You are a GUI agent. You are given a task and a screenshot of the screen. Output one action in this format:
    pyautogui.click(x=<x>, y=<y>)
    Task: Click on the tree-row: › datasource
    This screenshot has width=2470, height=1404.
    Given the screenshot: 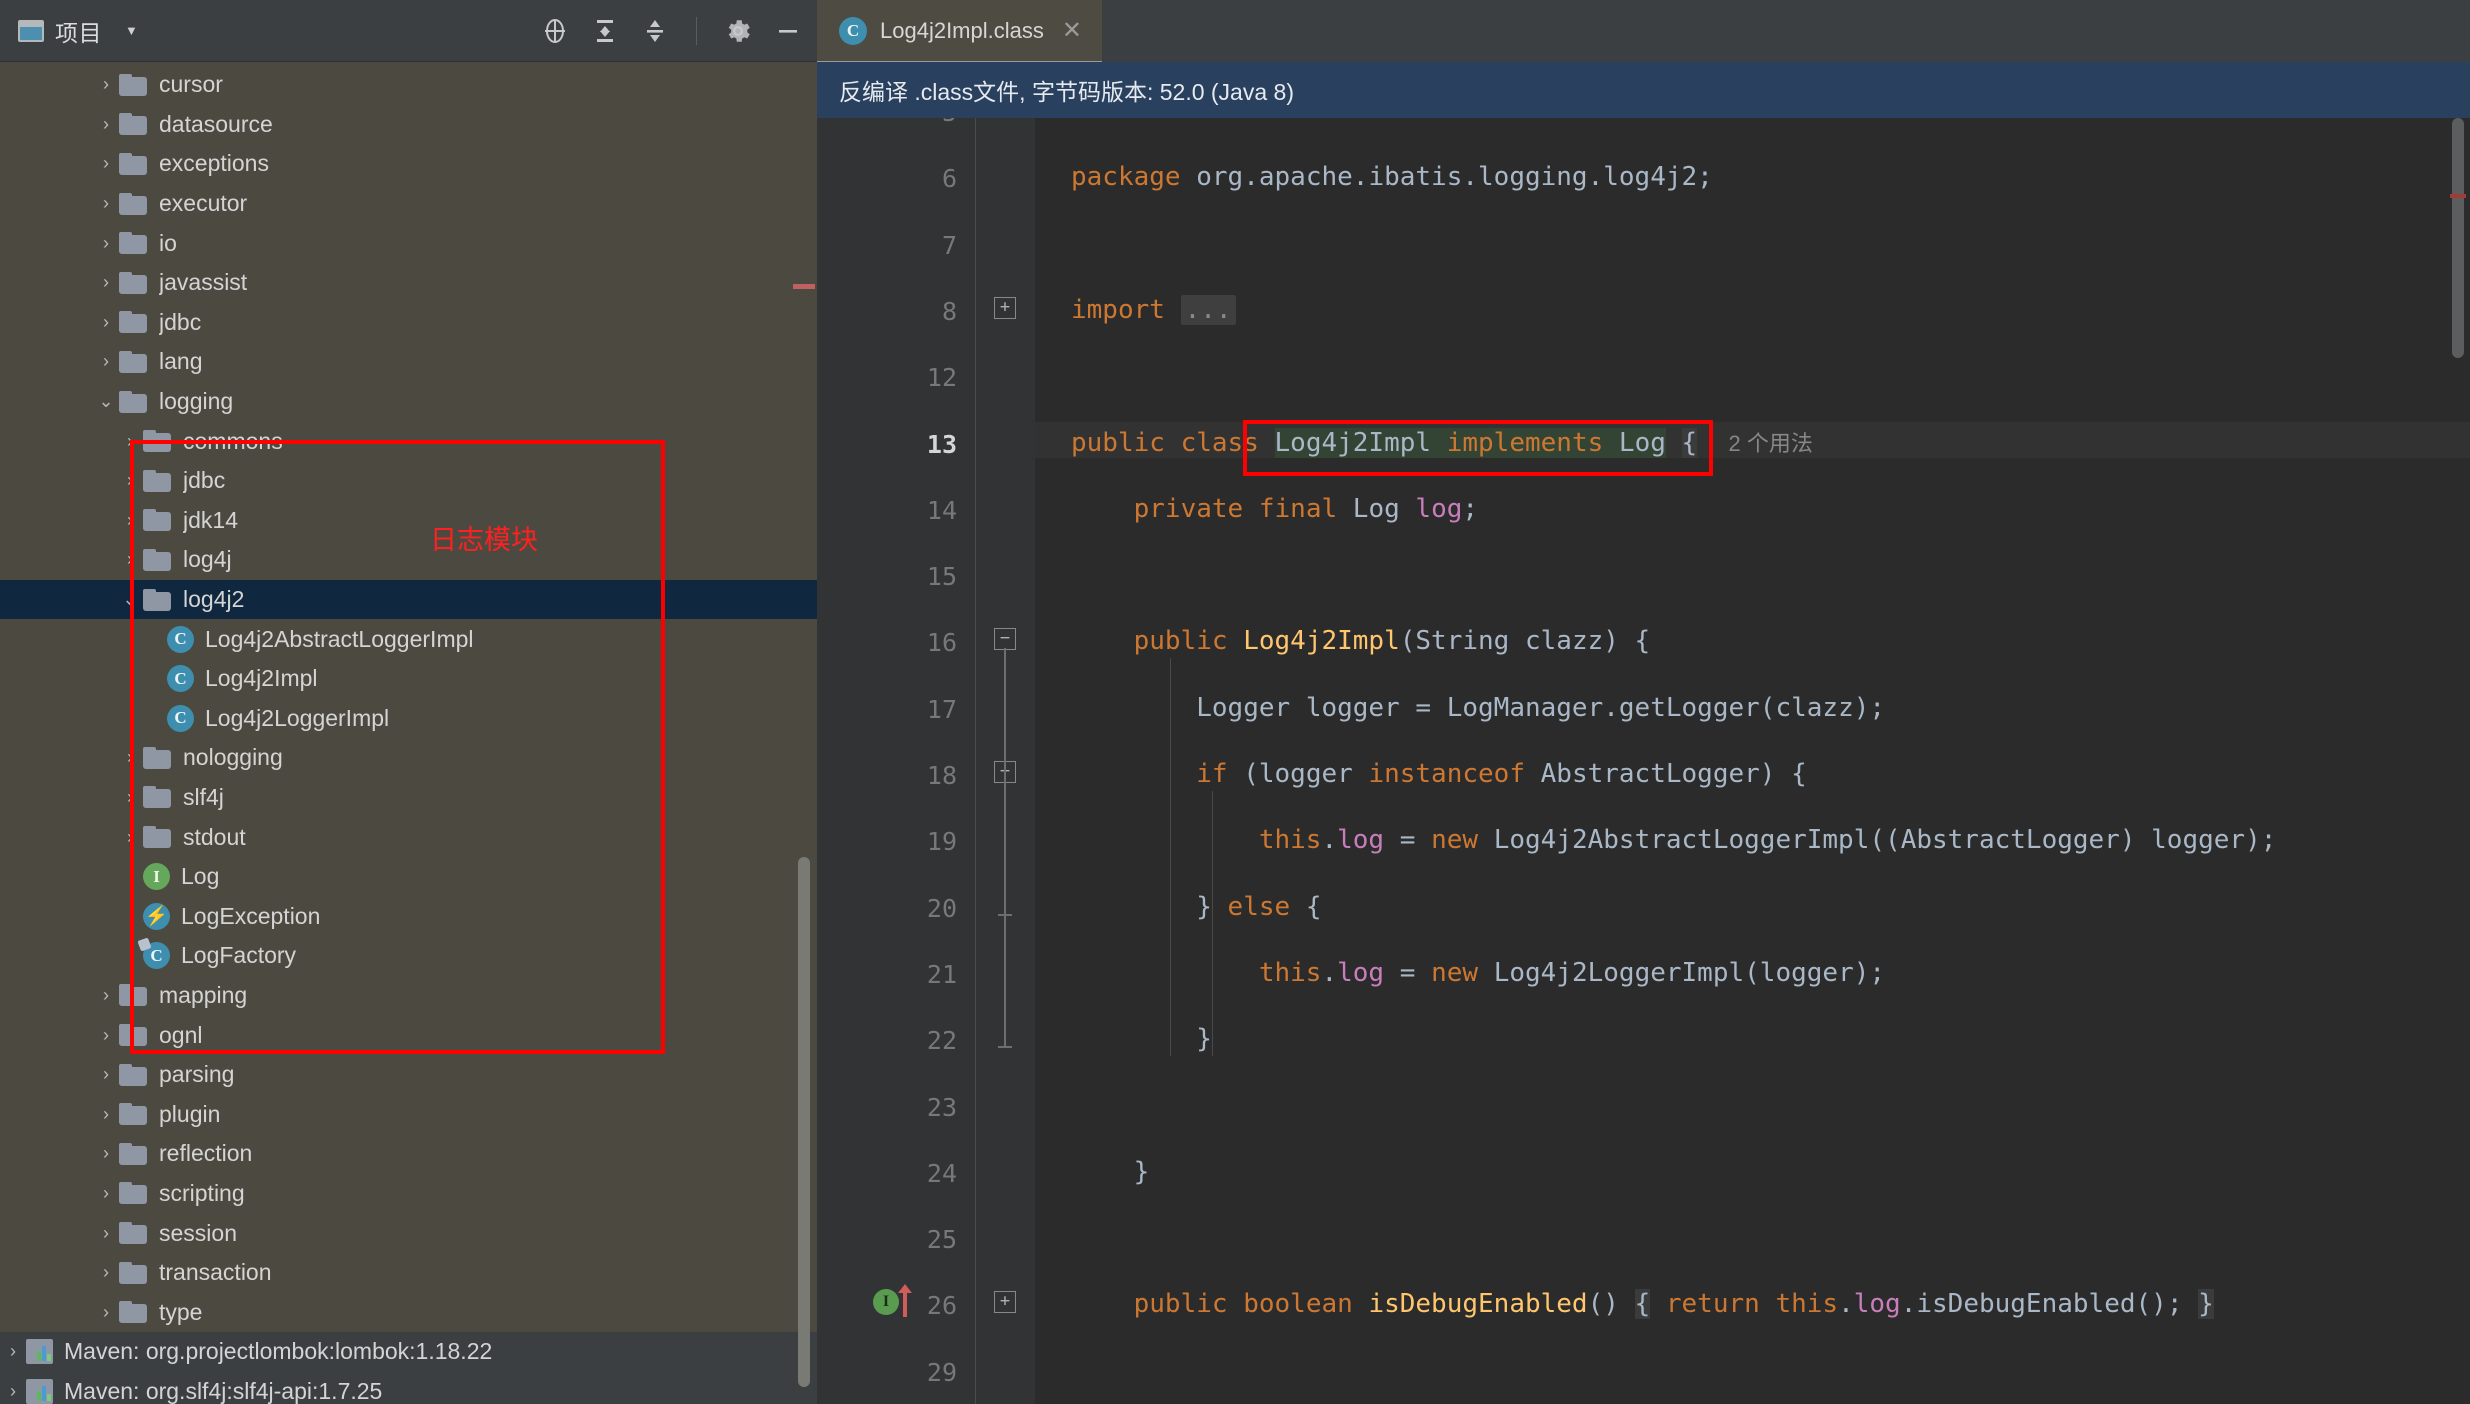 What is the action you would take?
    pyautogui.click(x=408, y=125)
    